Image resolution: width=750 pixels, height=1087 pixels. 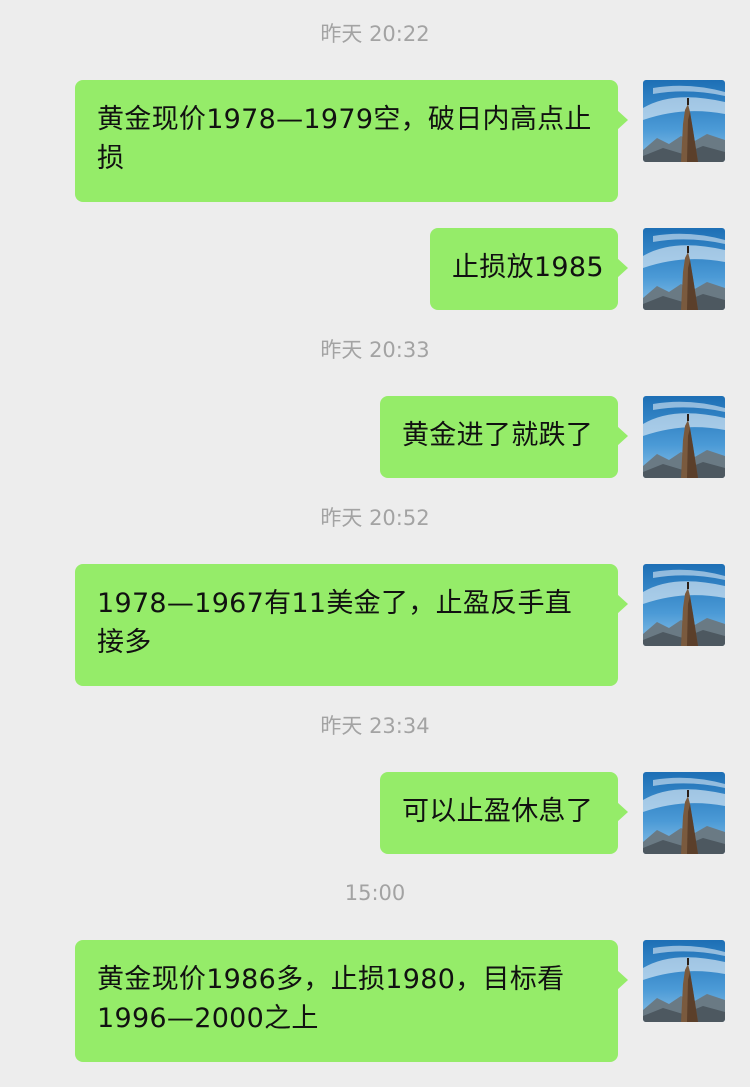 I want to click on timestamp: 昨天 20:33, so click(x=375, y=350).